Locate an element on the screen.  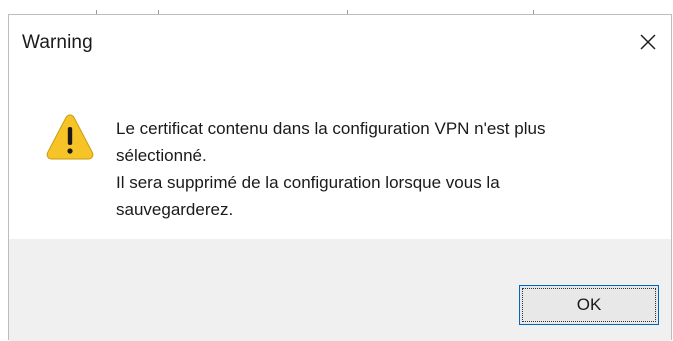
close-icon is located at coordinates (648, 41).